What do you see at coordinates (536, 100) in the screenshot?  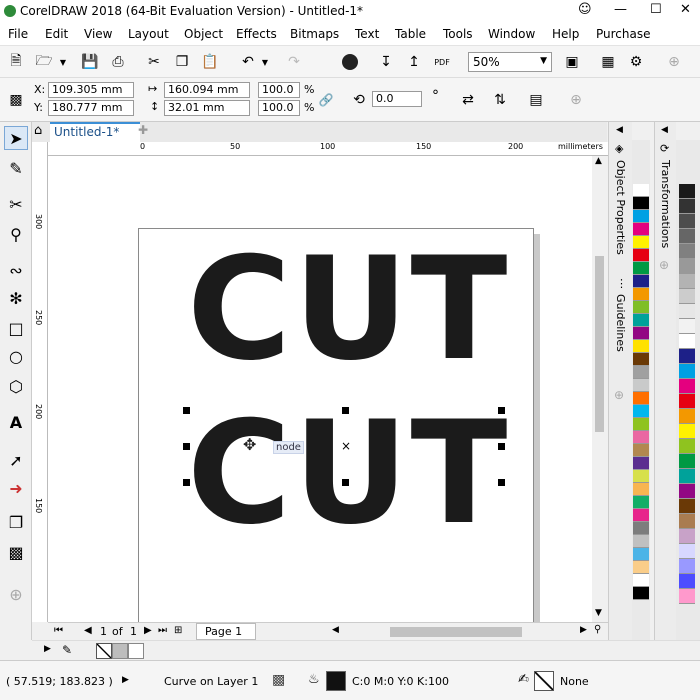 I see `align-icon: ▤` at bounding box center [536, 100].